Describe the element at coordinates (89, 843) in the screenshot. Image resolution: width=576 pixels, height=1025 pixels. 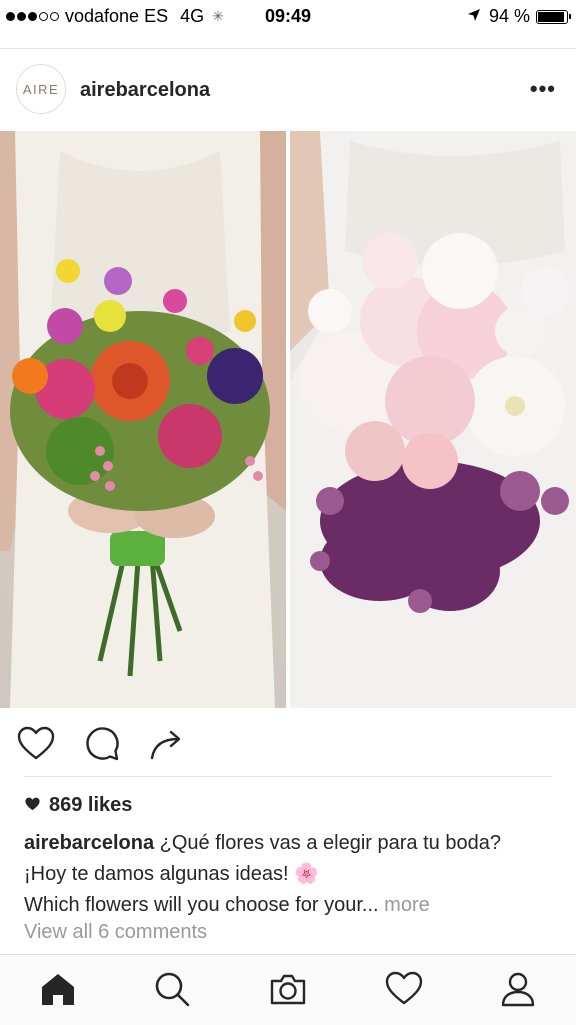
I see `caption-username: airebarcelona` at that location.